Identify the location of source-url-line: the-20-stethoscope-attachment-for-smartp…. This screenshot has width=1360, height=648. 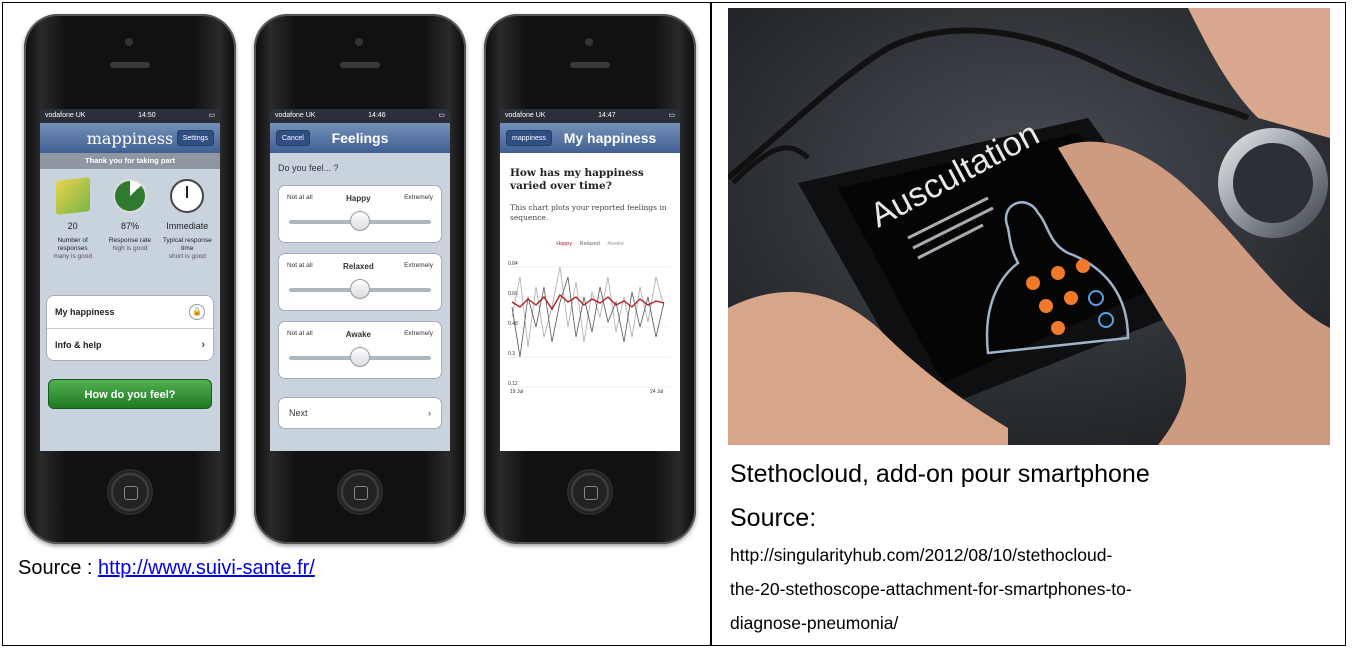
(931, 589).